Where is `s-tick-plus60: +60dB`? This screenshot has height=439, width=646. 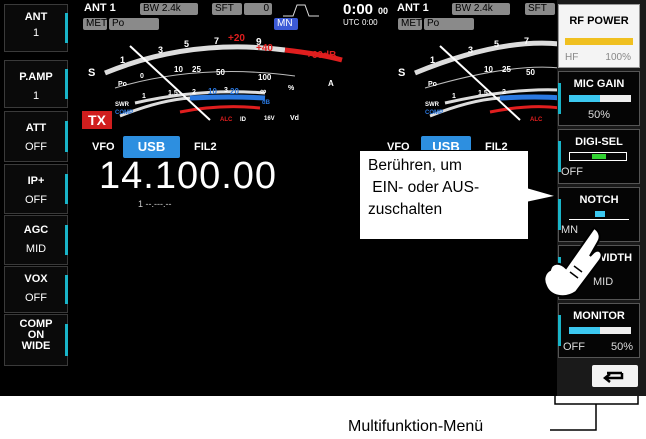
s-tick-plus60: +60dB is located at coordinates (321, 55).